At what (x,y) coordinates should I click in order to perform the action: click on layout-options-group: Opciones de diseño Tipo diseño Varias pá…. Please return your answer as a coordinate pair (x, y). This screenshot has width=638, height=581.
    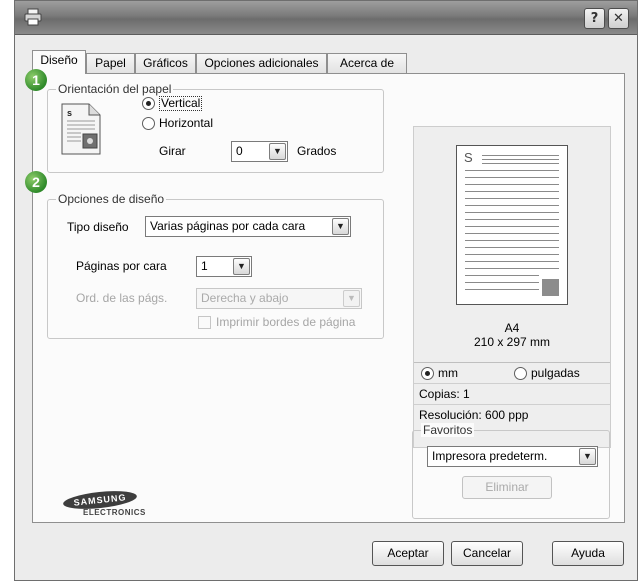
    Looking at the image, I should click on (215, 265).